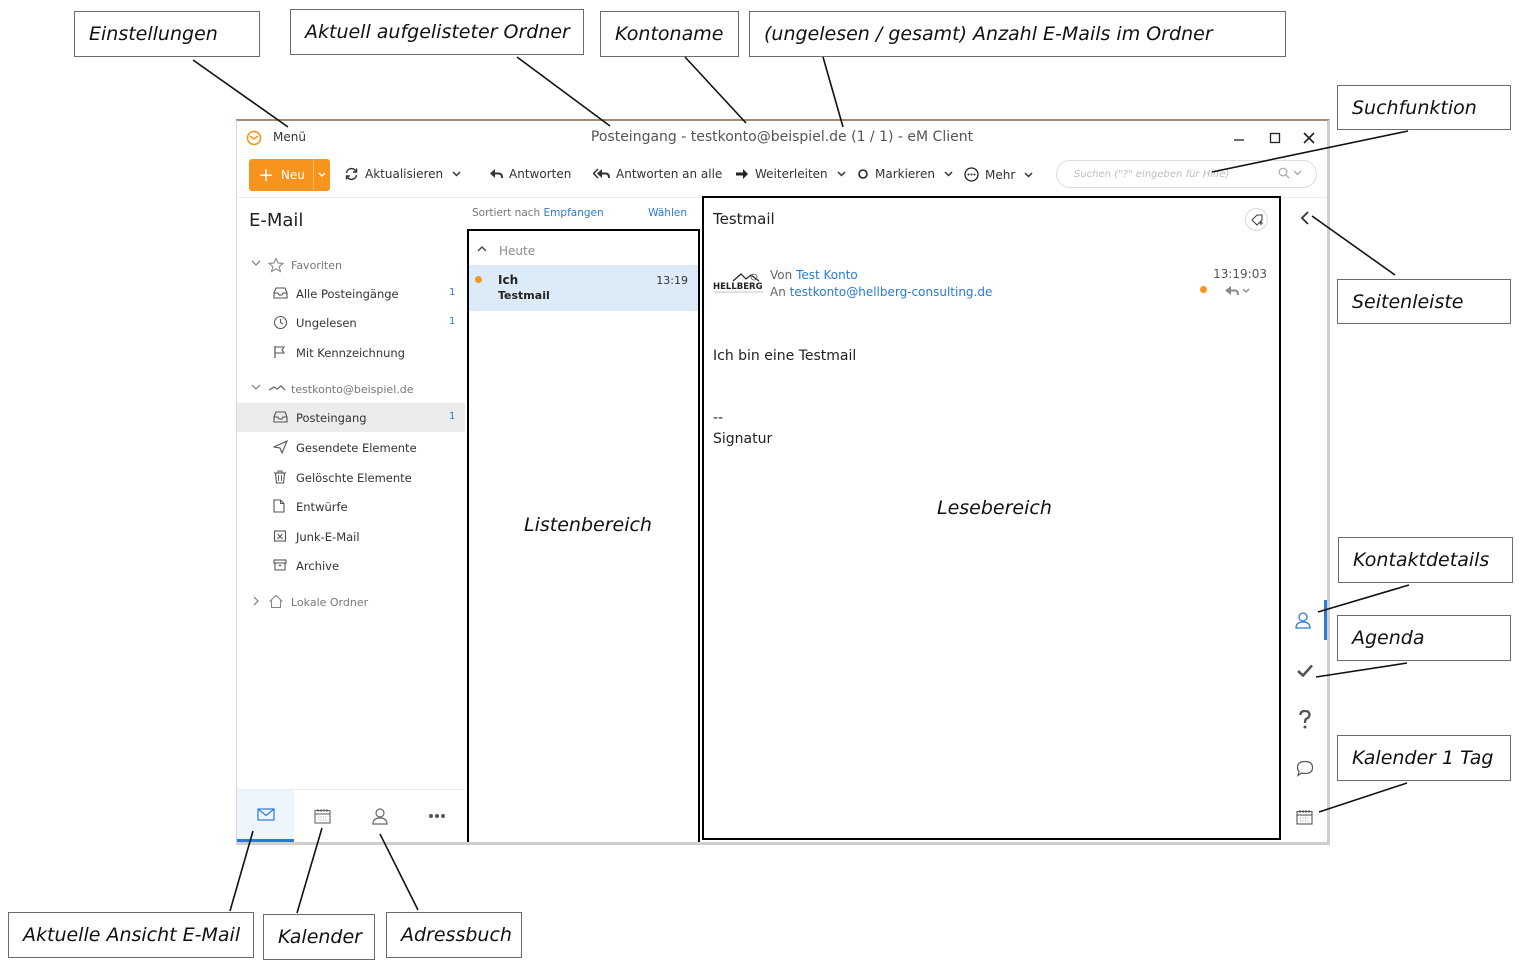 This screenshot has width=1519, height=974. What do you see at coordinates (540, 174) in the screenshot?
I see `reply-label: Antworten` at bounding box center [540, 174].